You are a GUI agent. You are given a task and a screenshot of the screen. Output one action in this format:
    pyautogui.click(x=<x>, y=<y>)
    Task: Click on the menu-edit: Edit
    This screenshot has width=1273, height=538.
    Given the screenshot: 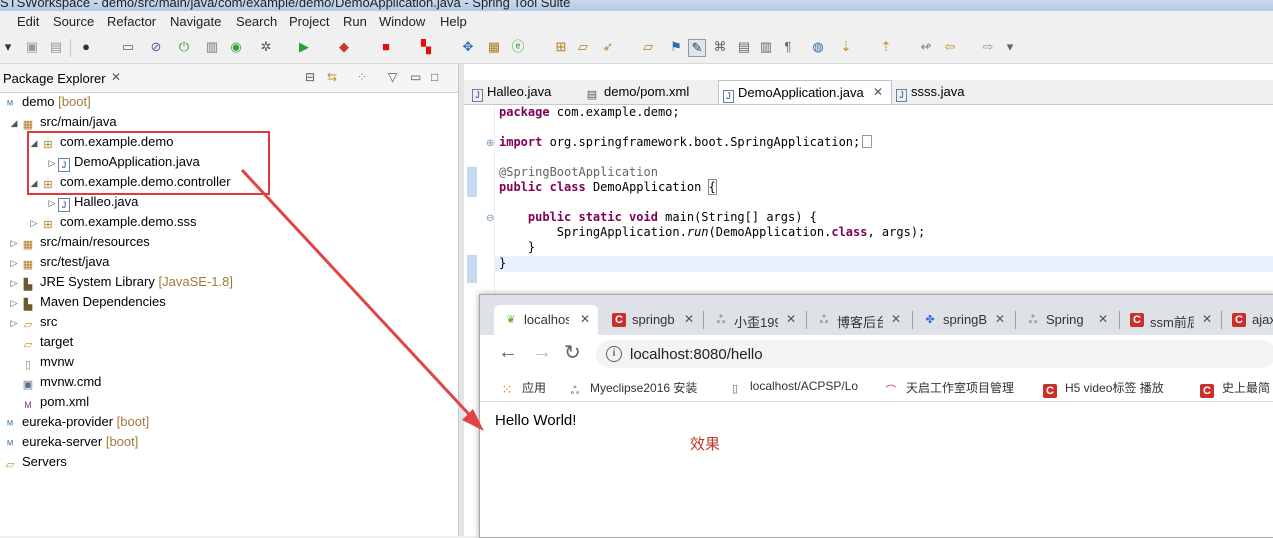 What is the action you would take?
    pyautogui.click(x=28, y=21)
    